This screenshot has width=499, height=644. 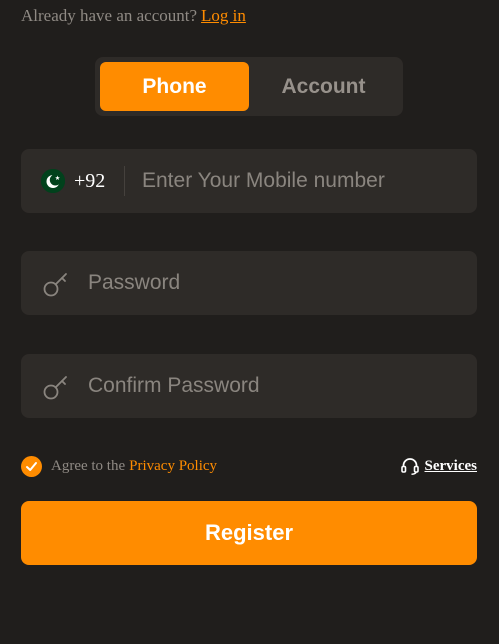 I want to click on privacy-policy-link: Privacy Policy, so click(x=173, y=466).